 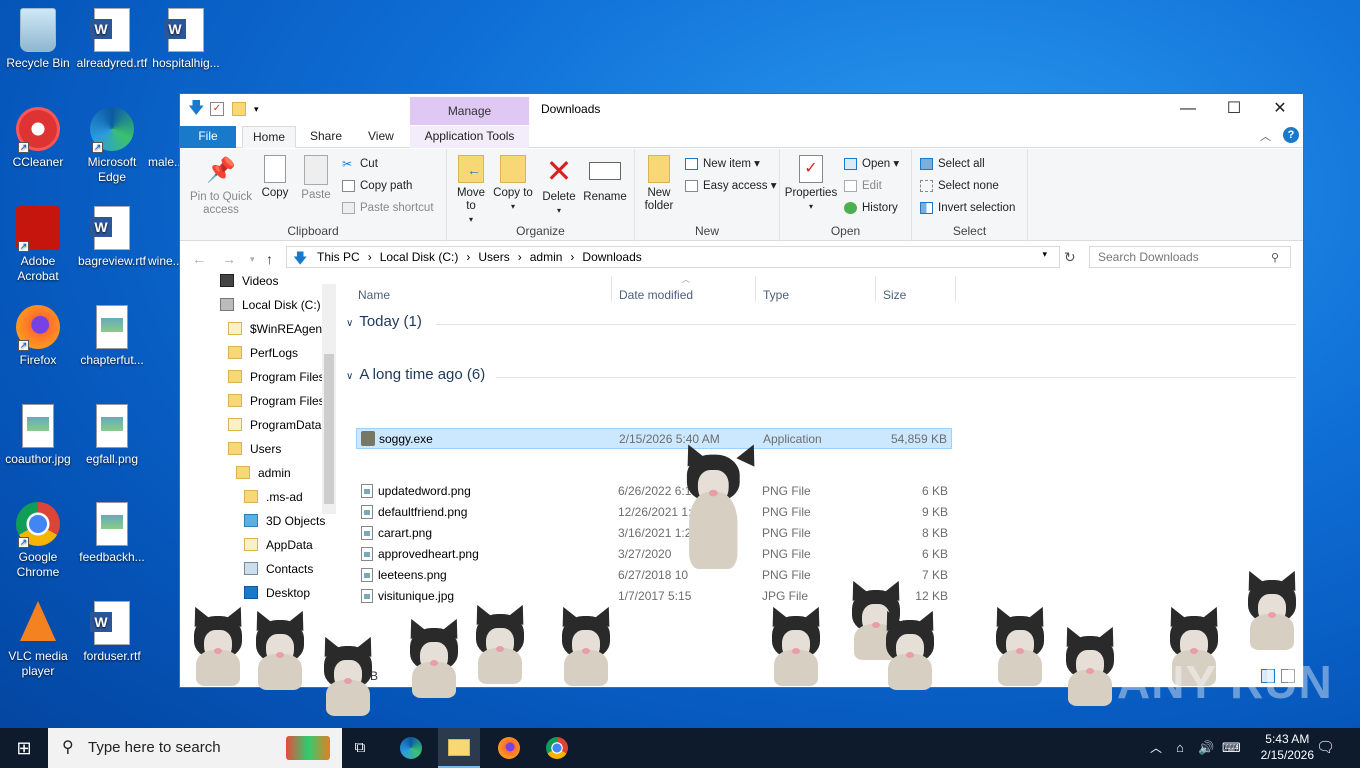 I want to click on taskbar-search-box: ⚲ Type here to search, so click(x=195, y=748).